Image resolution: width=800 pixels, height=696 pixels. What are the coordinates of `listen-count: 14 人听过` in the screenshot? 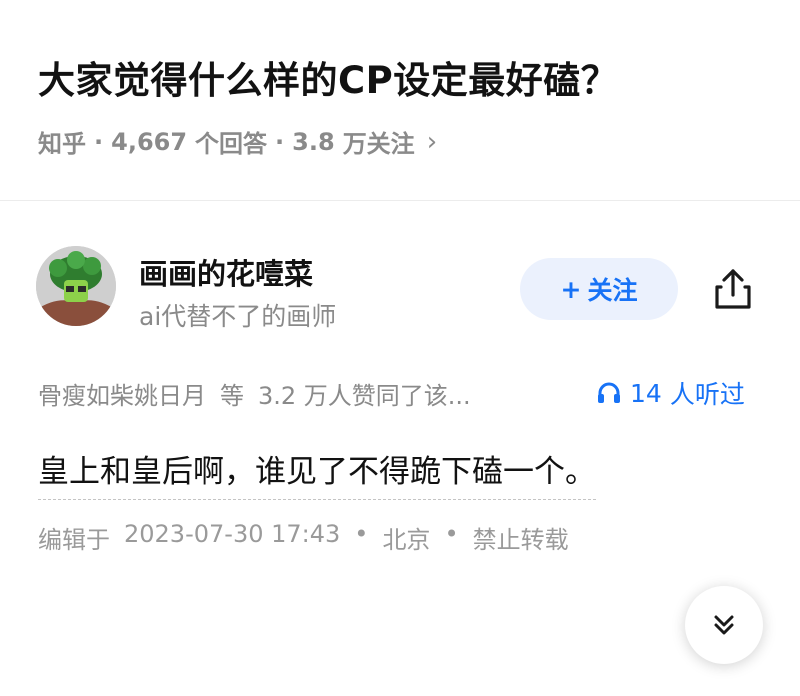 It's located at (670, 393).